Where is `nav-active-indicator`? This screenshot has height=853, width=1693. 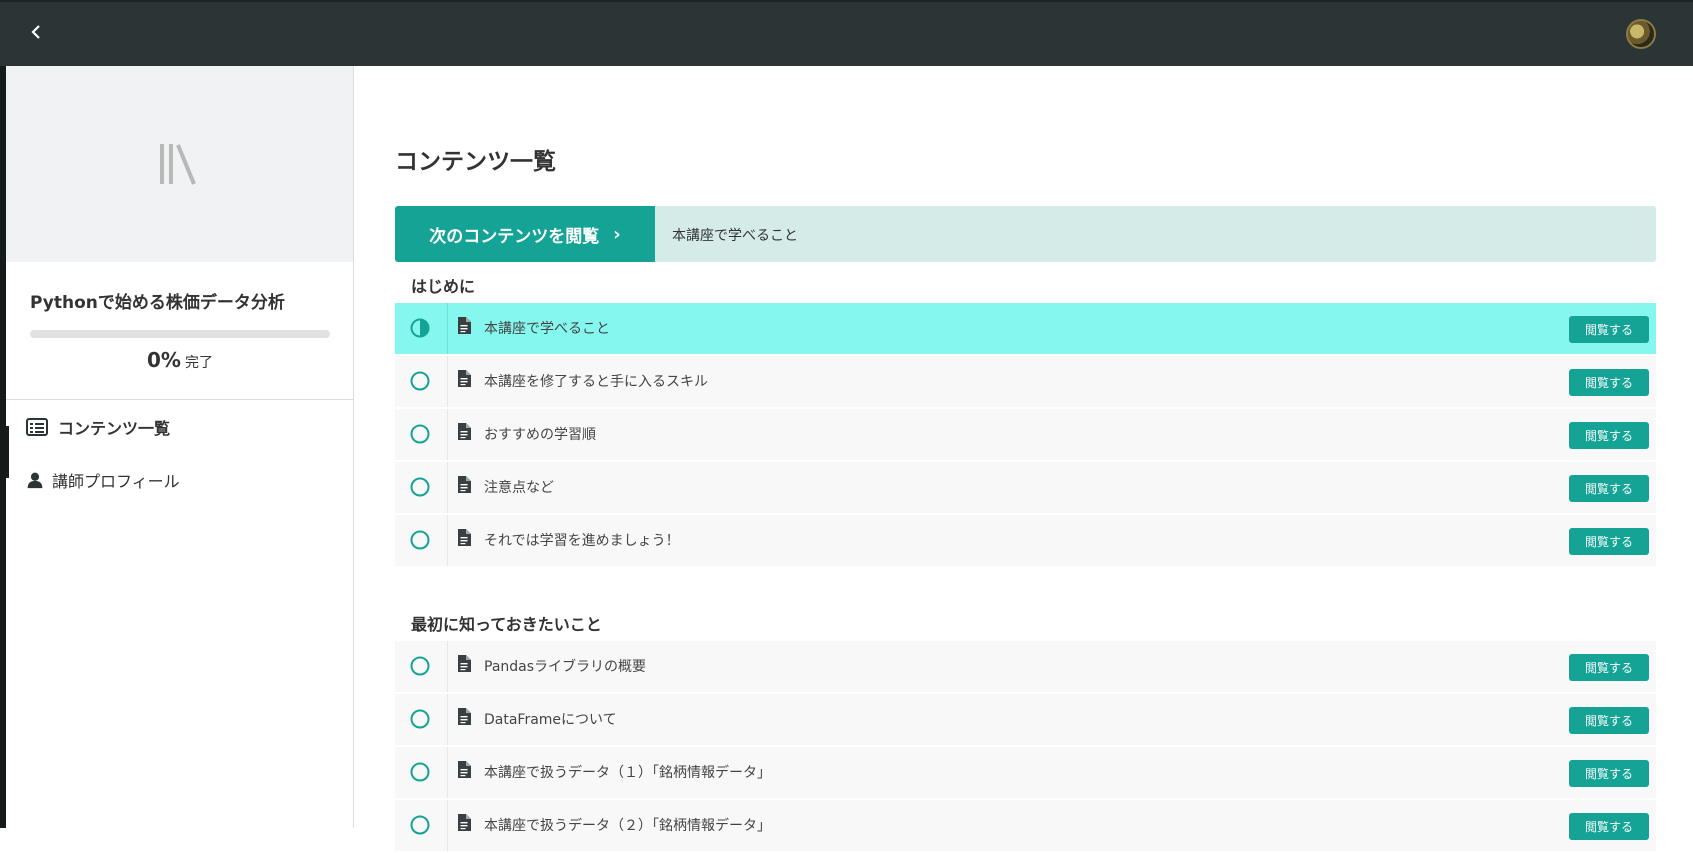 nav-active-indicator is located at coordinates (7, 452).